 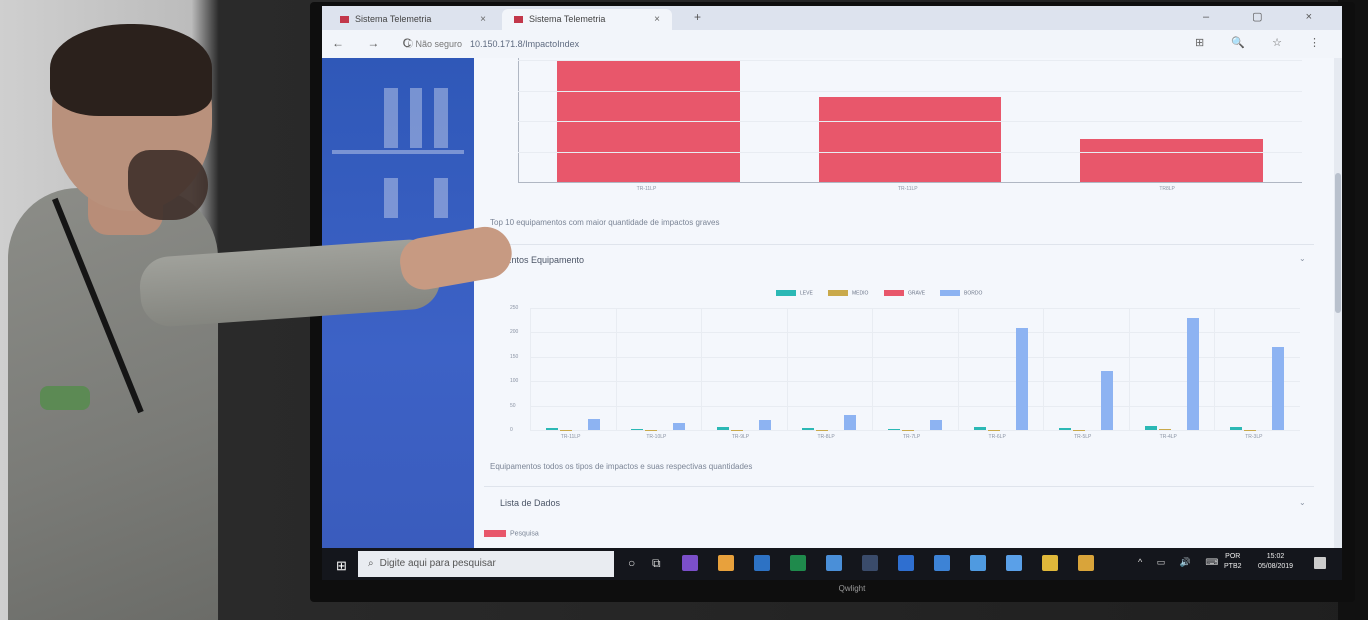 I want to click on clock-time: 15:02, so click(x=1275, y=556).